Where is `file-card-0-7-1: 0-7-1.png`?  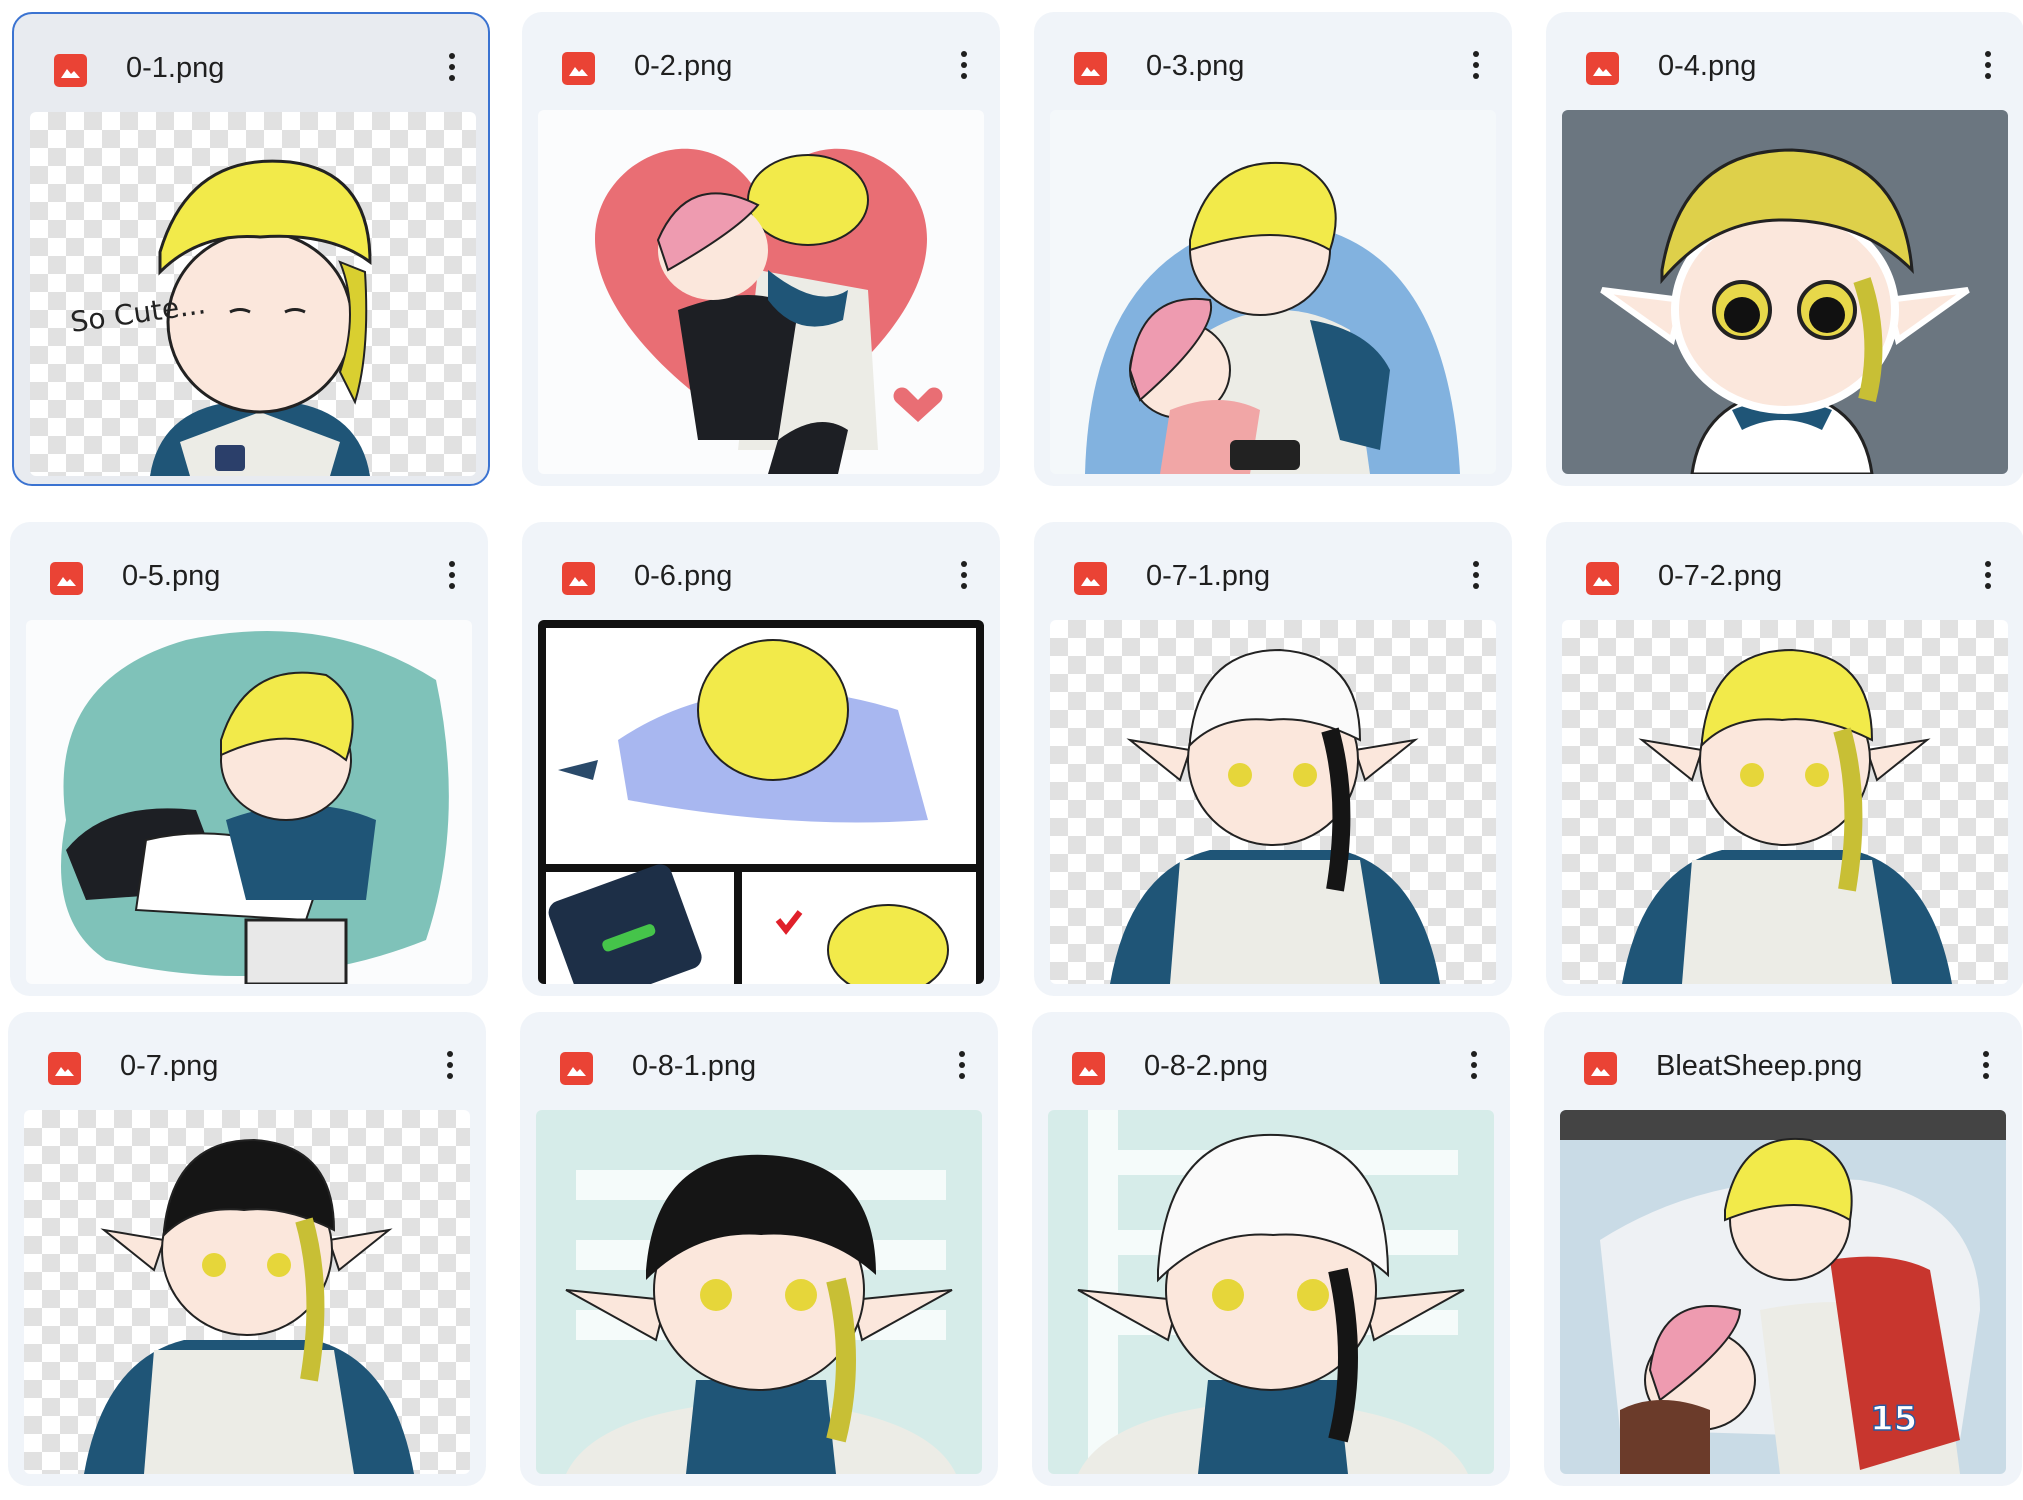
file-card-0-7-1: 0-7-1.png is located at coordinates (1273, 759).